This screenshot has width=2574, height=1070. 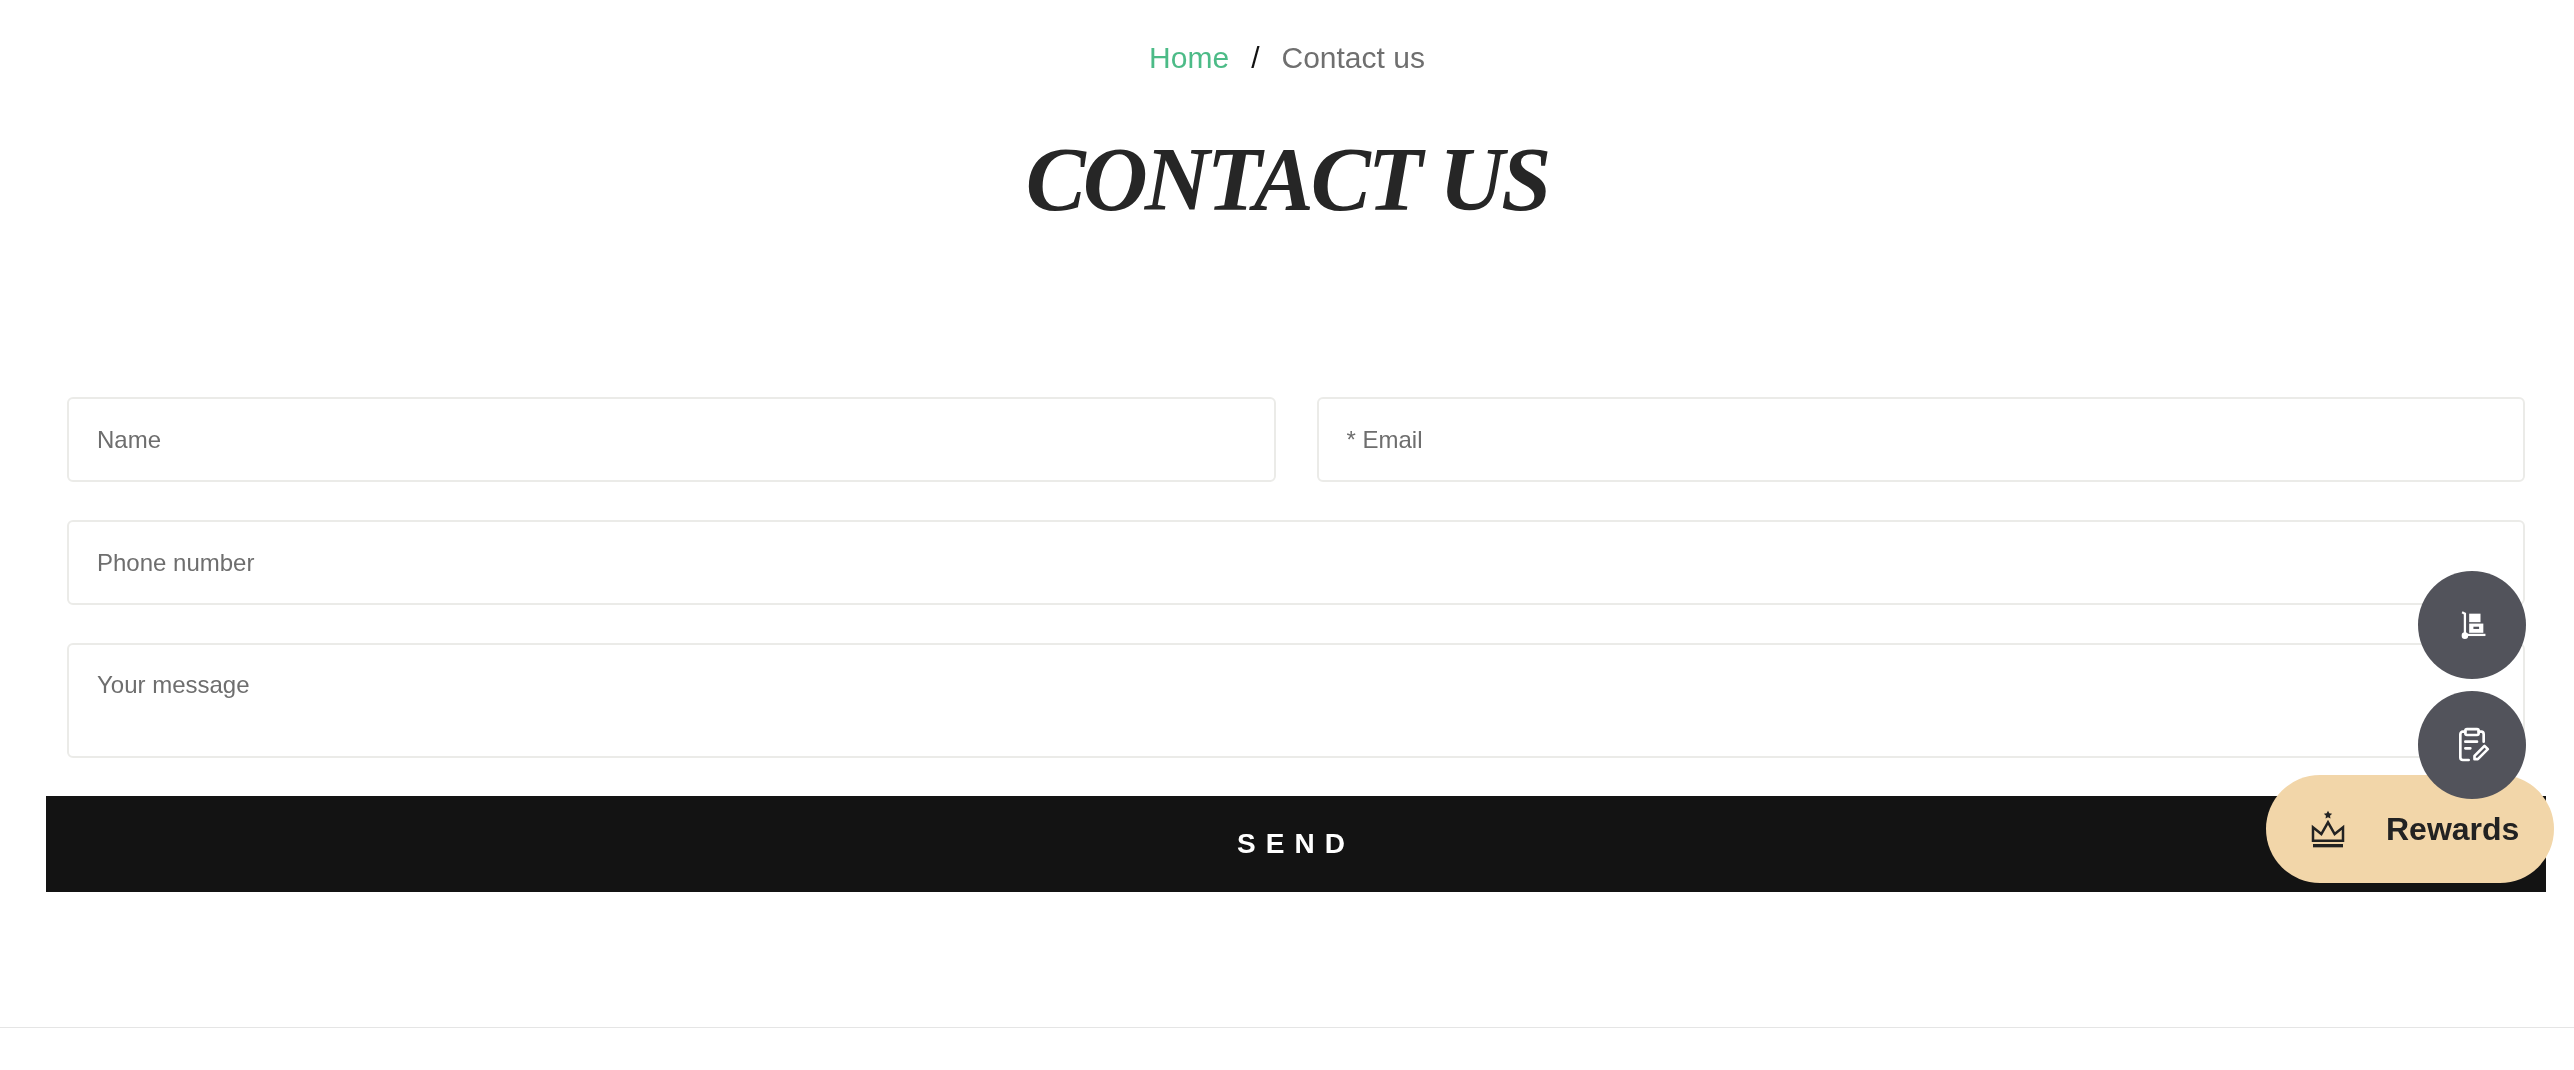 I want to click on page-title: CONTACT US, so click(x=1287, y=180).